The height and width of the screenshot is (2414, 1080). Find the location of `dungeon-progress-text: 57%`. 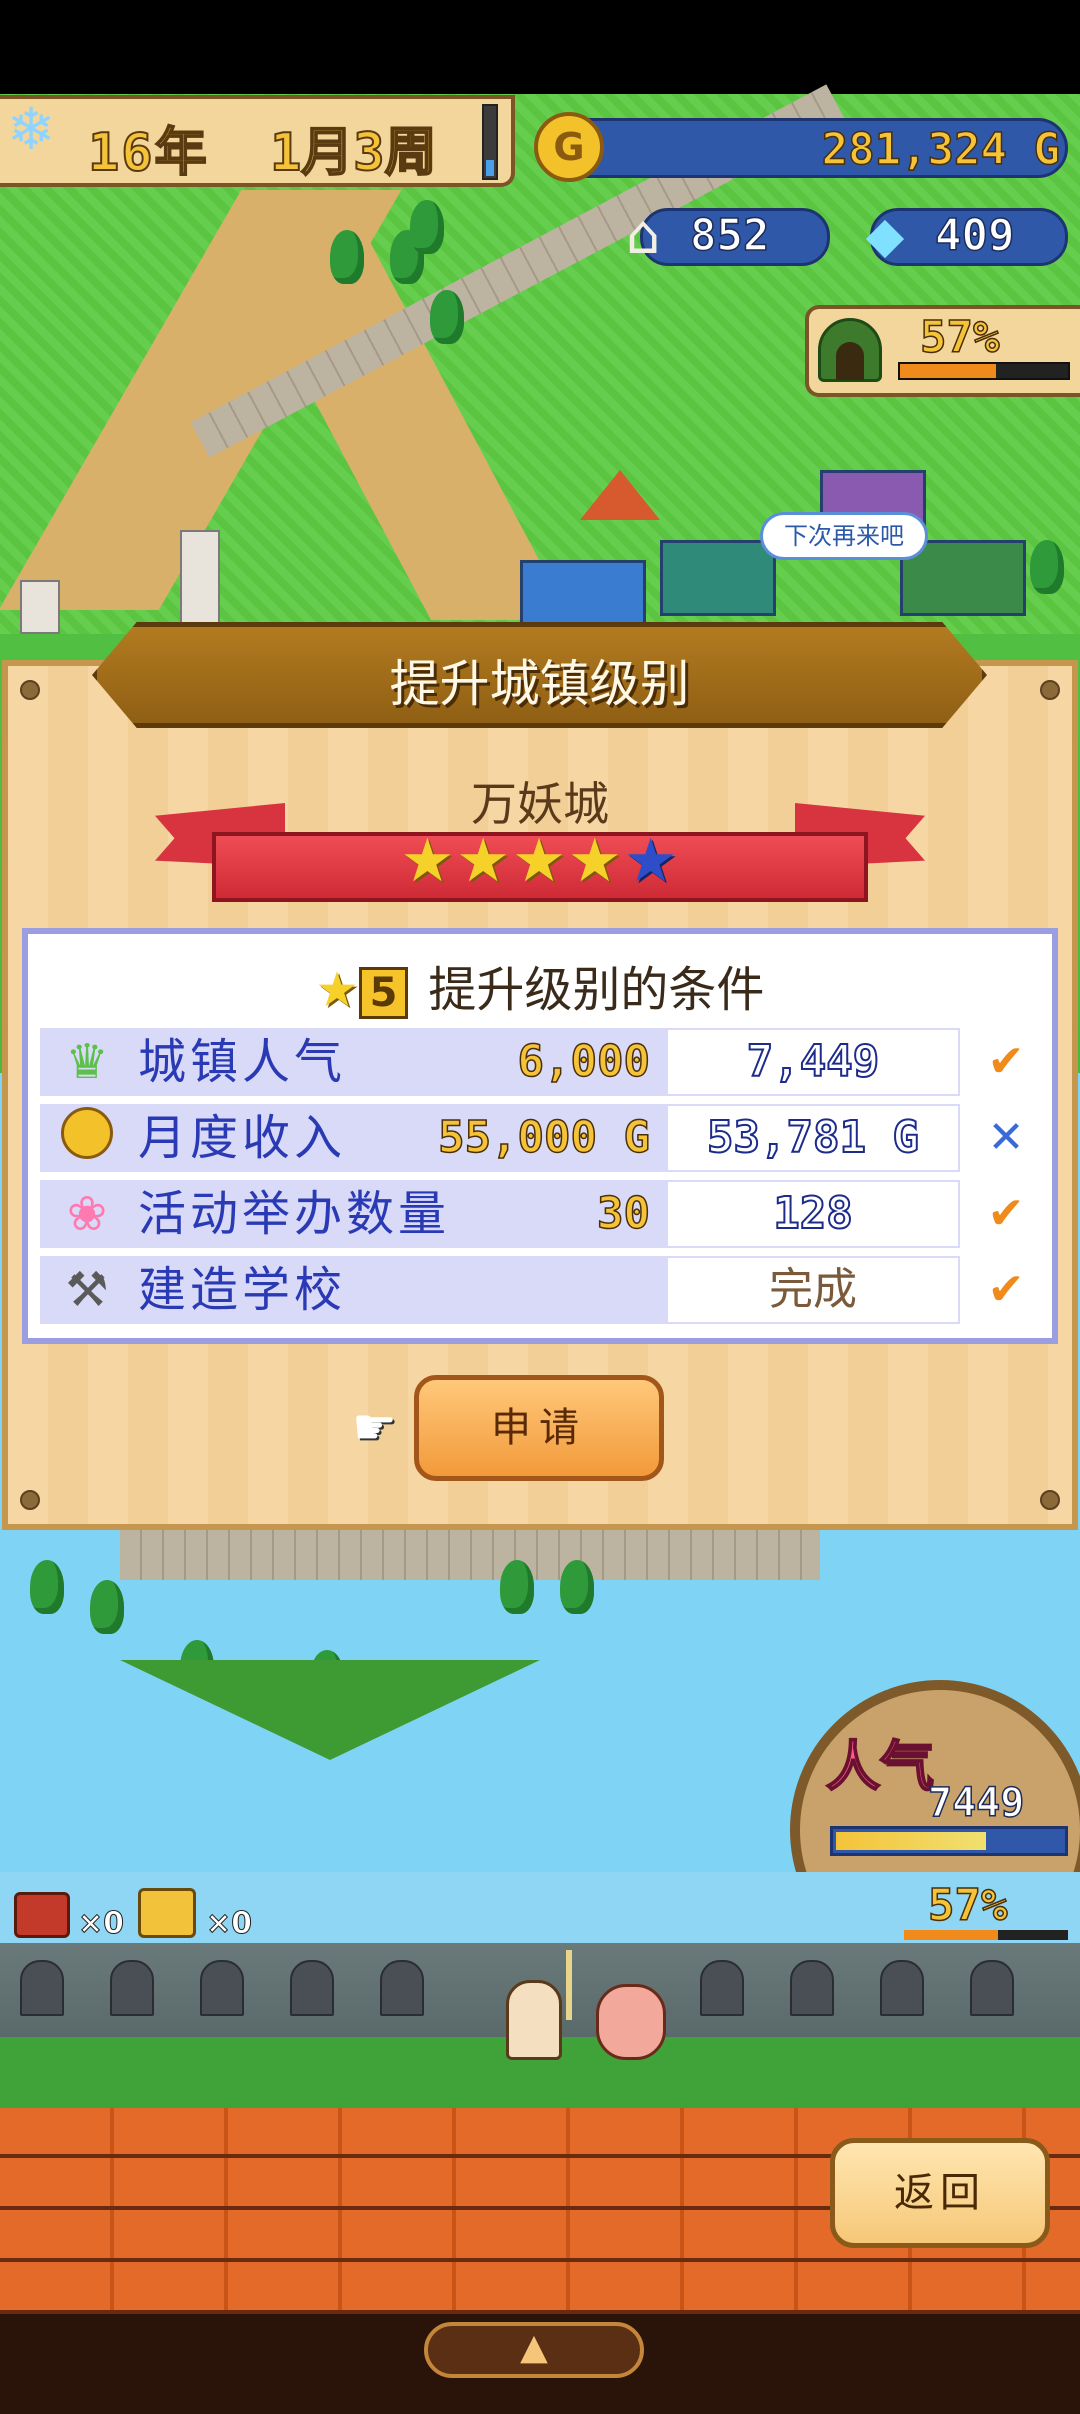

dungeon-progress-text: 57% is located at coordinates (959, 337).